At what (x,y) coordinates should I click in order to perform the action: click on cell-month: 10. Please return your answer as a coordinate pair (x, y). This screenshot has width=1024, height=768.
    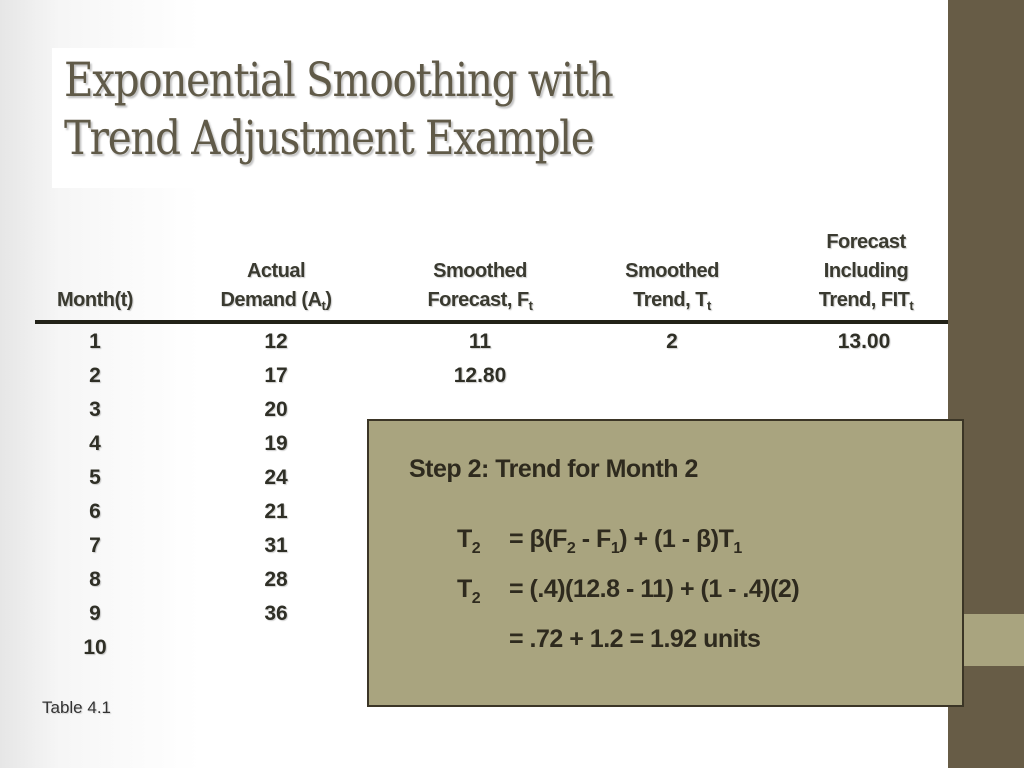
    Looking at the image, I should click on (95, 647).